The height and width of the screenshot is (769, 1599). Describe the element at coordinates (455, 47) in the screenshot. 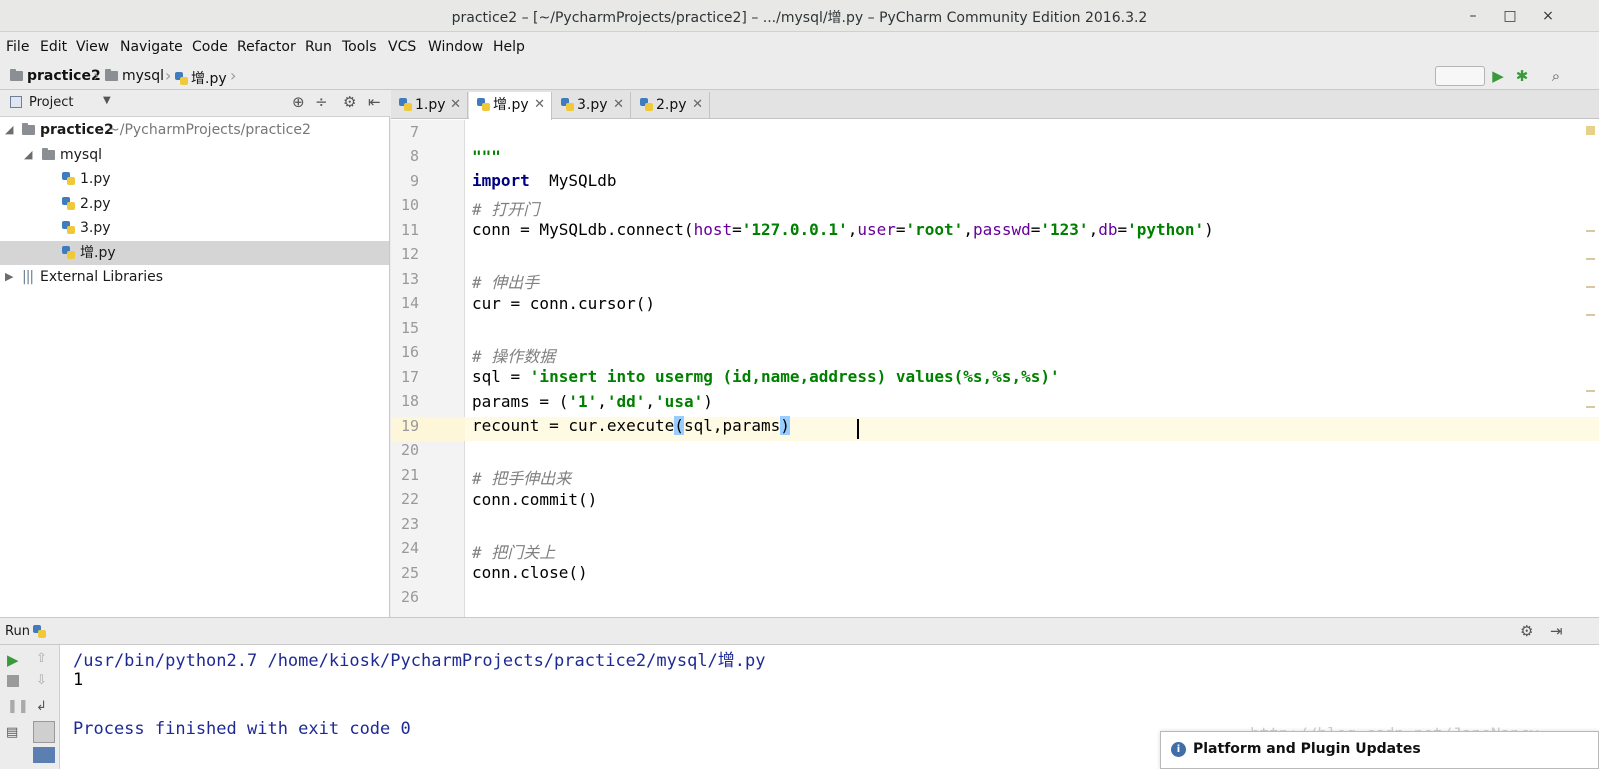

I see `menu-window: Window` at that location.